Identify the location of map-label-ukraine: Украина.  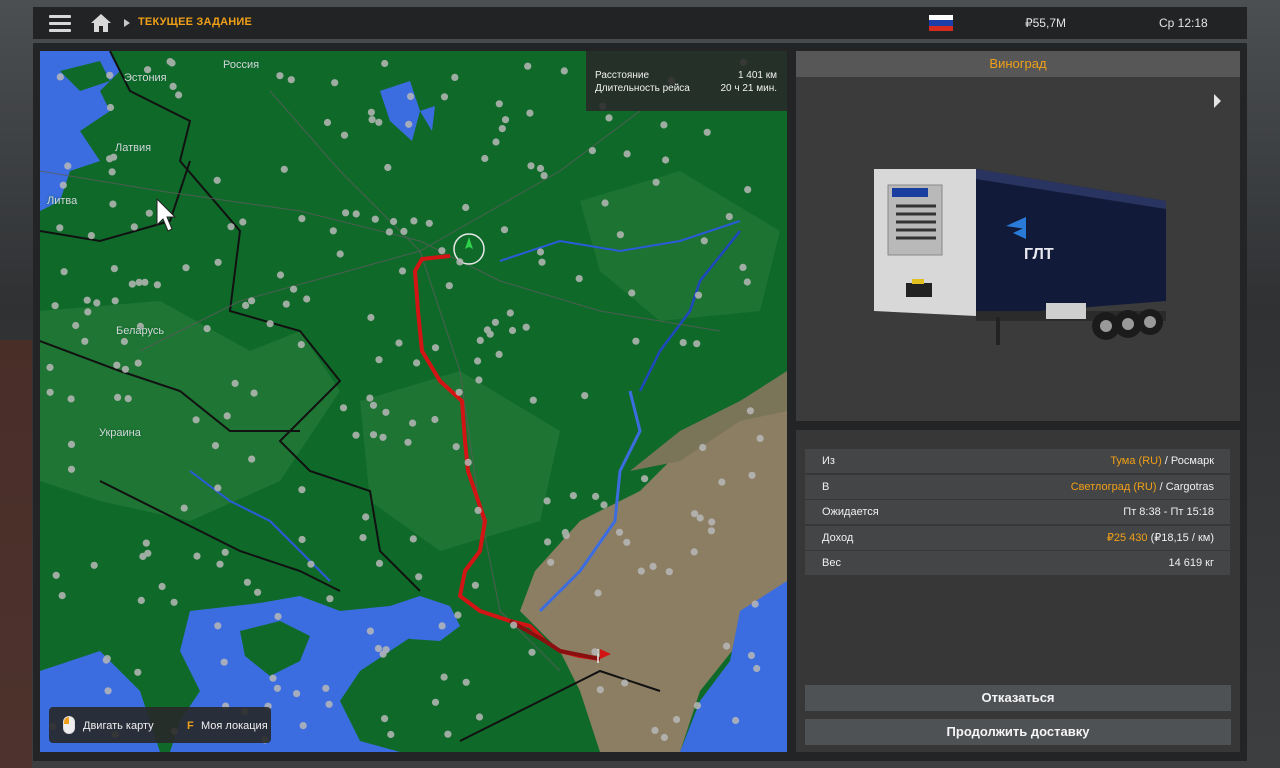
(120, 433).